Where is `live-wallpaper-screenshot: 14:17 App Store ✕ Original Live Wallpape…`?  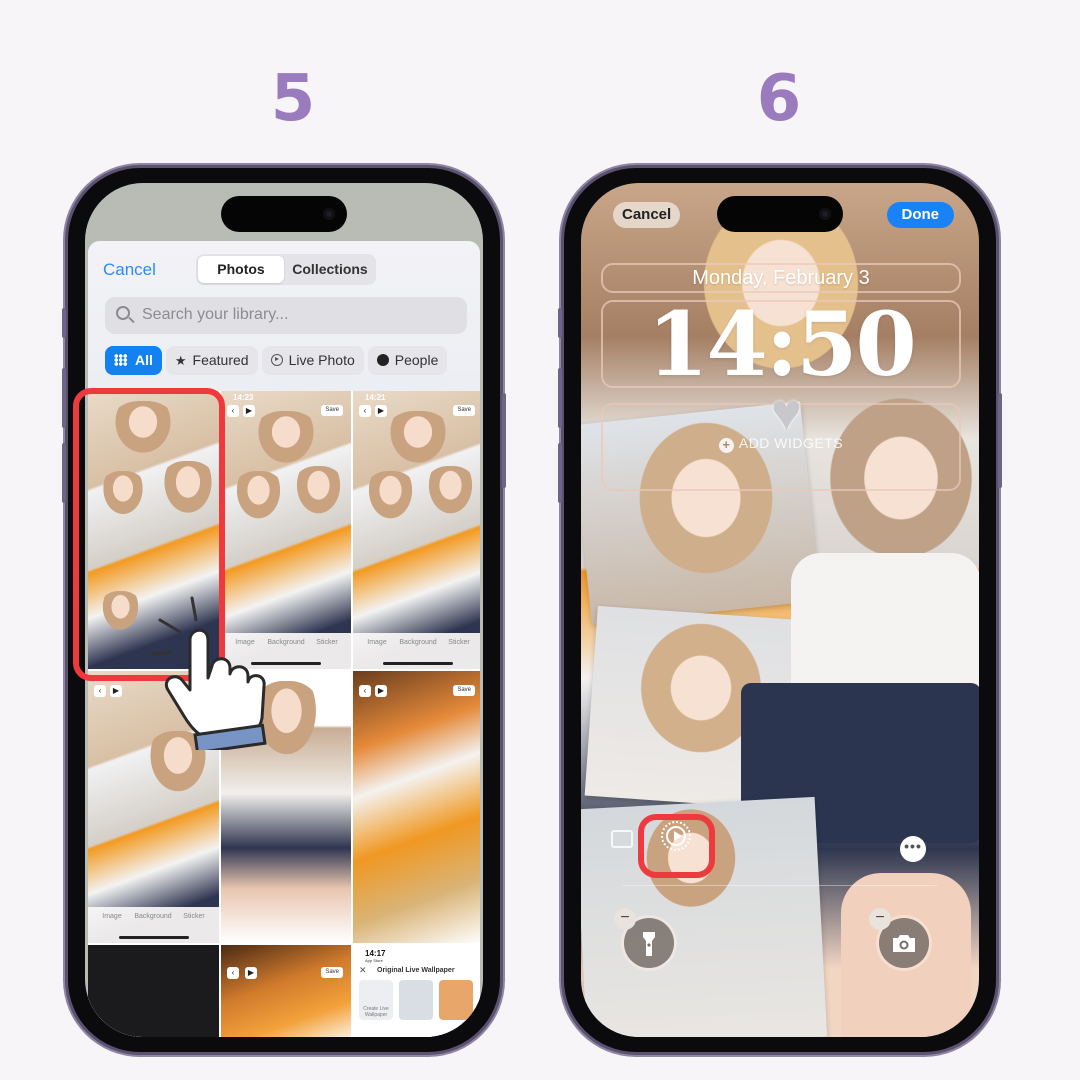
live-wallpaper-screenshot: 14:17 App Store ✕ Original Live Wallpape… is located at coordinates (416, 991).